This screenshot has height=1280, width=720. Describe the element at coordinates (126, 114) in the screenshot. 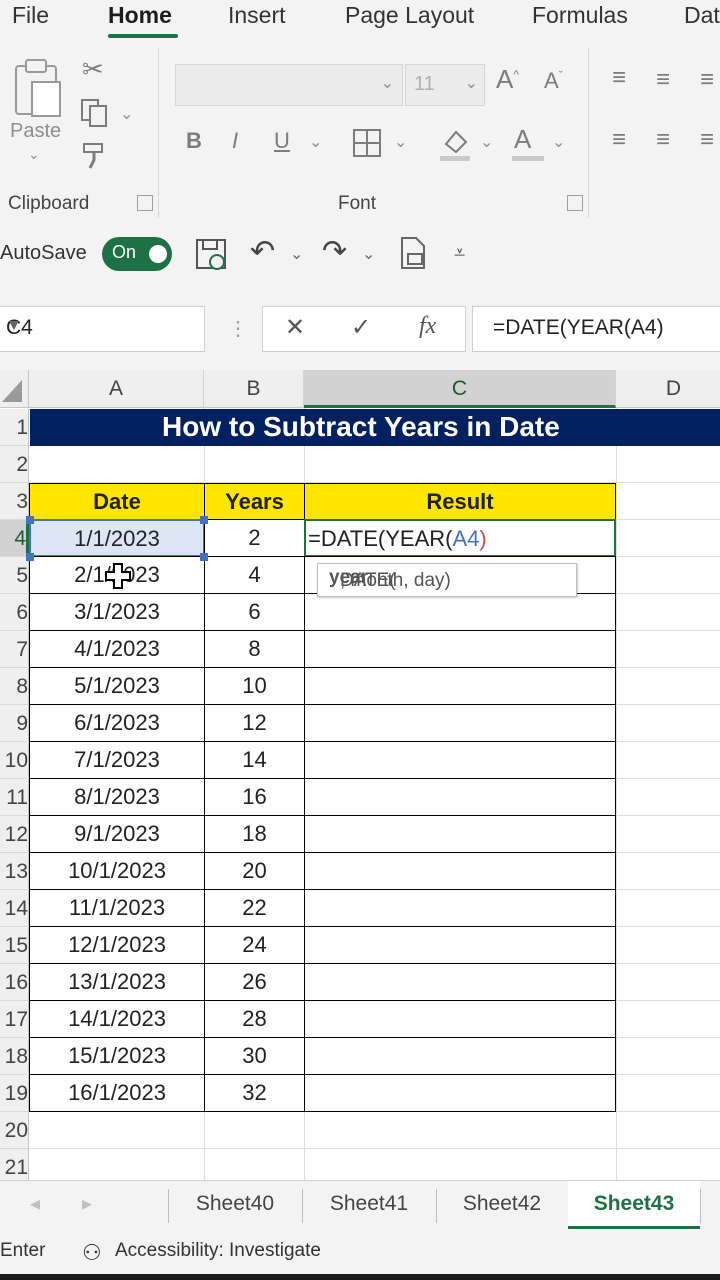

I see `copy-dropdown-icon: ⌄` at that location.